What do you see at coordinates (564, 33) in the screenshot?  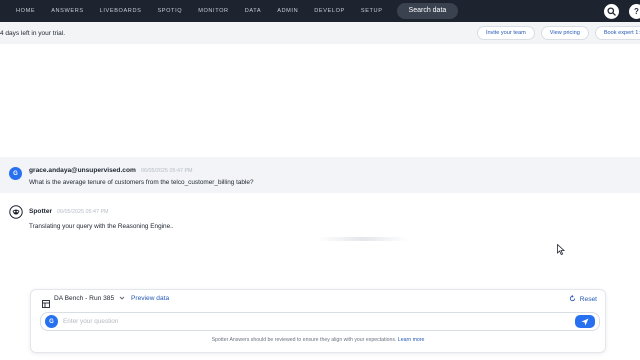 I see `view-pricing-button: View pricing` at bounding box center [564, 33].